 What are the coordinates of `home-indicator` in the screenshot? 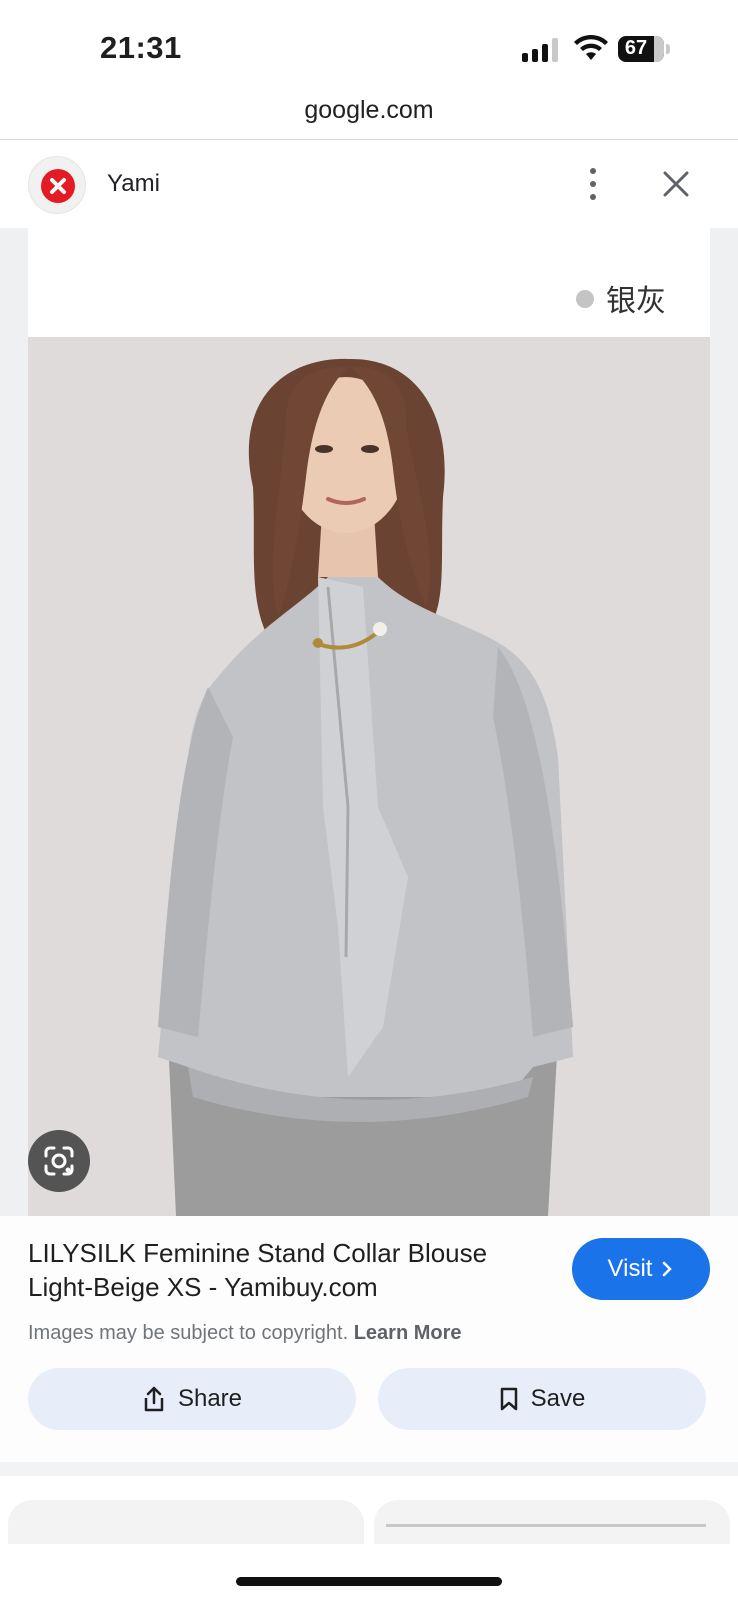 It's located at (369, 1581).